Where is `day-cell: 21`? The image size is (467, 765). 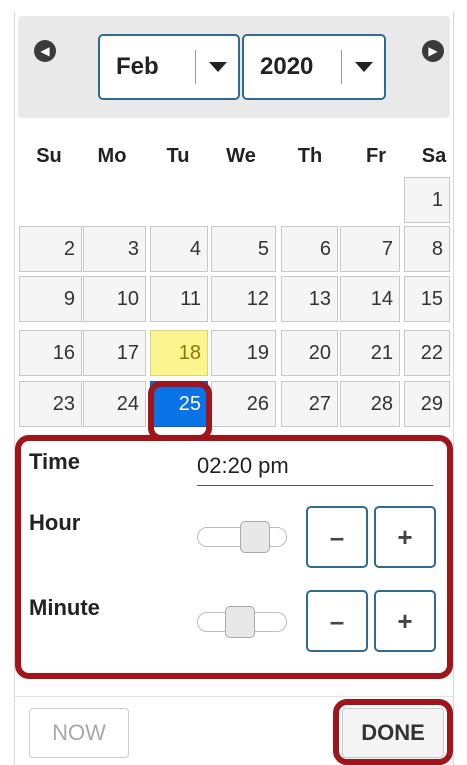 day-cell: 21 is located at coordinates (370, 353).